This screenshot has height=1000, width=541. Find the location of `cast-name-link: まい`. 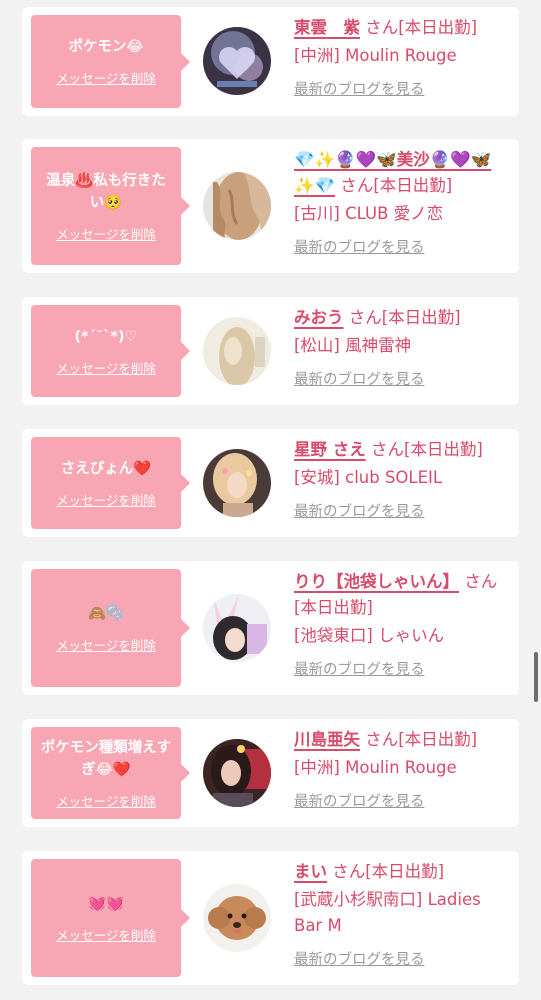

cast-name-link: まい is located at coordinates (310, 871).